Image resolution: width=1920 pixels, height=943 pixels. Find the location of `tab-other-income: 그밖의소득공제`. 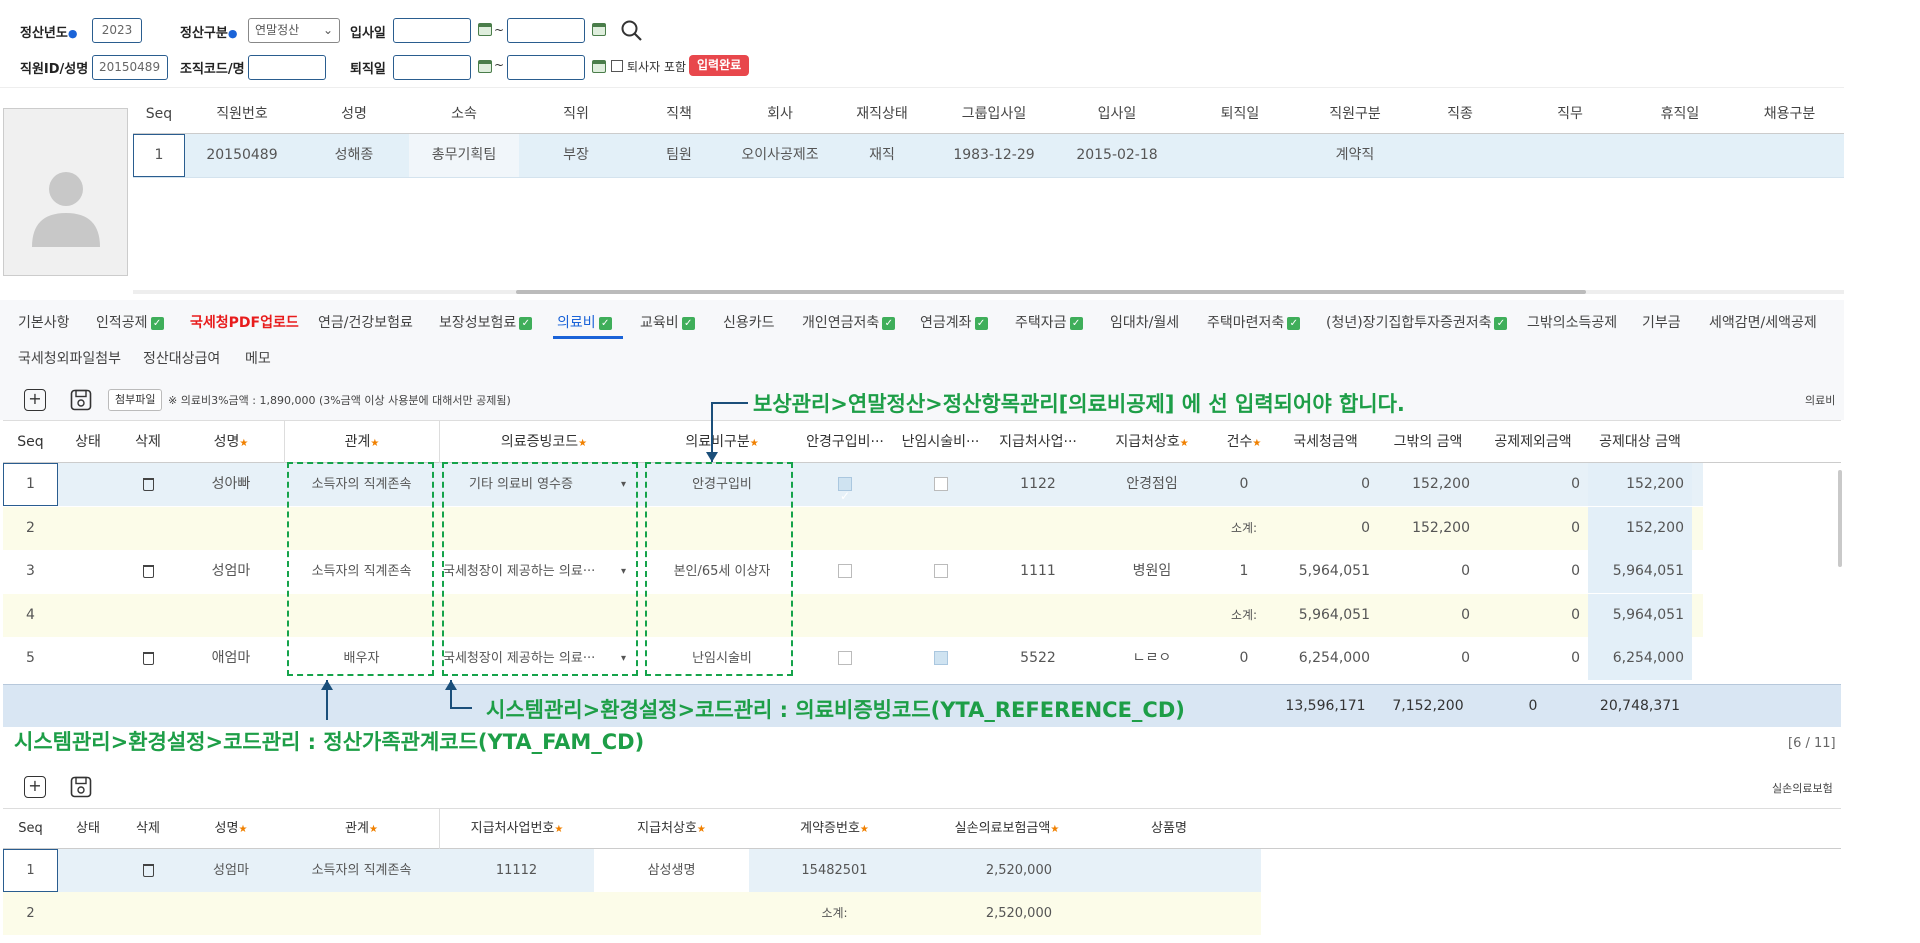

tab-other-income: 그밖의소득공제 is located at coordinates (1572, 322).